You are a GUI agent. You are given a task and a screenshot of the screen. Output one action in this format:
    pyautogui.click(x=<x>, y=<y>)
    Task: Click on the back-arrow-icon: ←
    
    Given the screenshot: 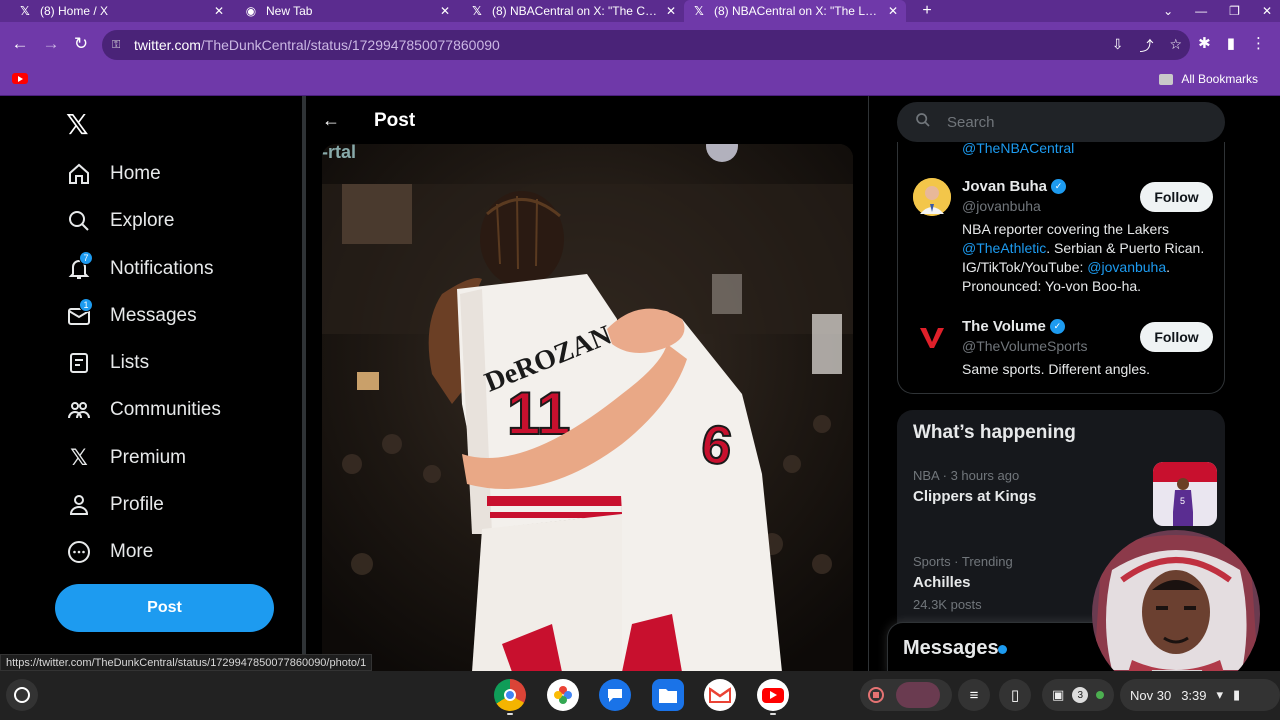 What is the action you would take?
    pyautogui.click(x=331, y=120)
    